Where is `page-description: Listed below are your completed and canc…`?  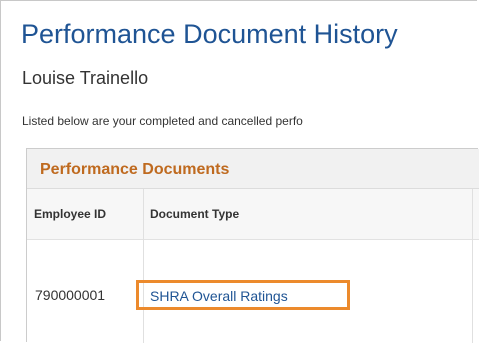
page-description: Listed below are your completed and canc… is located at coordinates (162, 121).